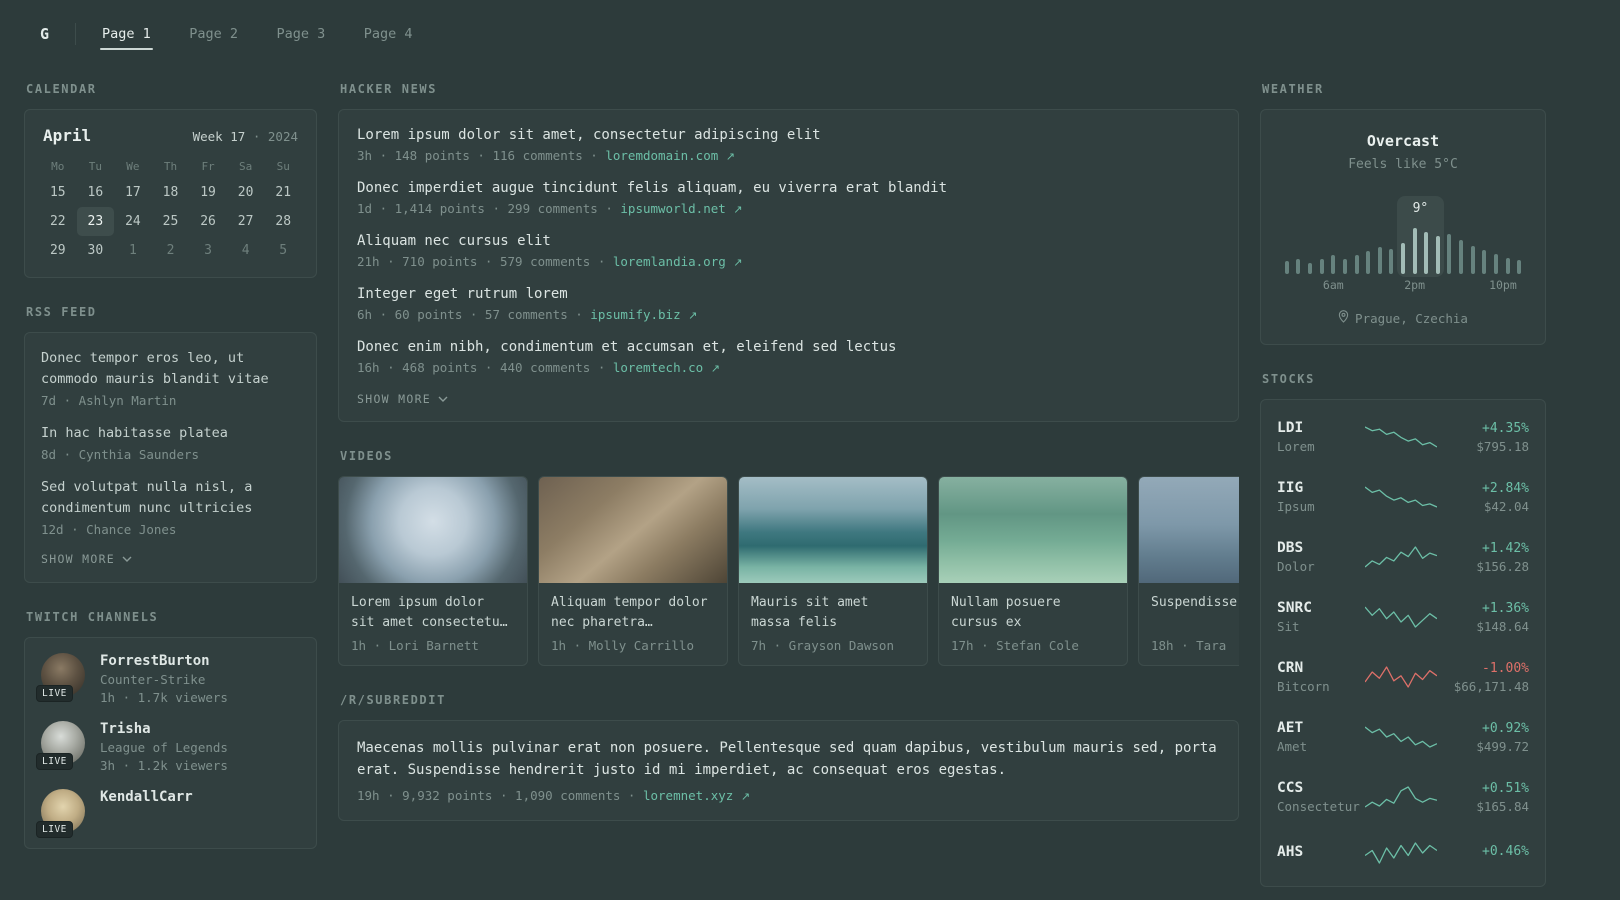  What do you see at coordinates (1321, 617) in the screenshot?
I see `stock-identity: SNRC Sit` at bounding box center [1321, 617].